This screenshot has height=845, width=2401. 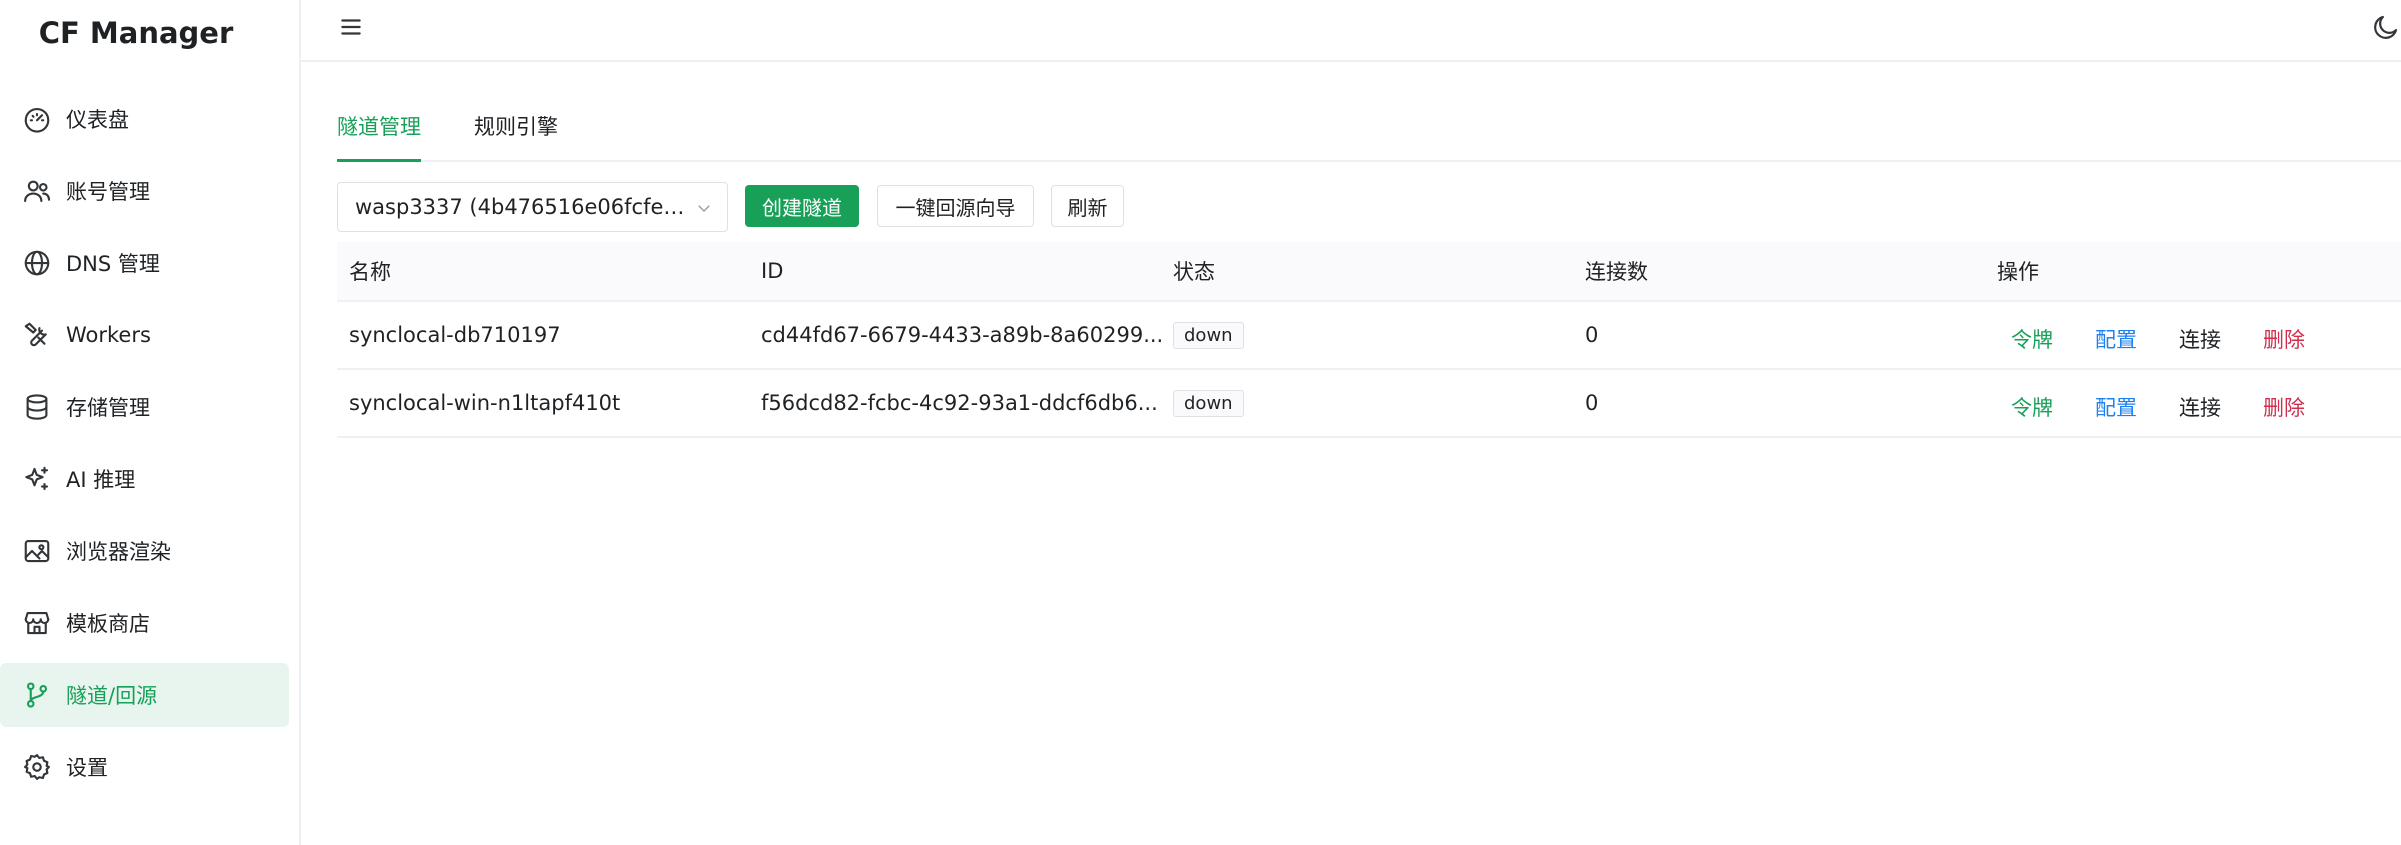 I want to click on sidebar-item-label: 仪表盘, so click(x=97, y=120).